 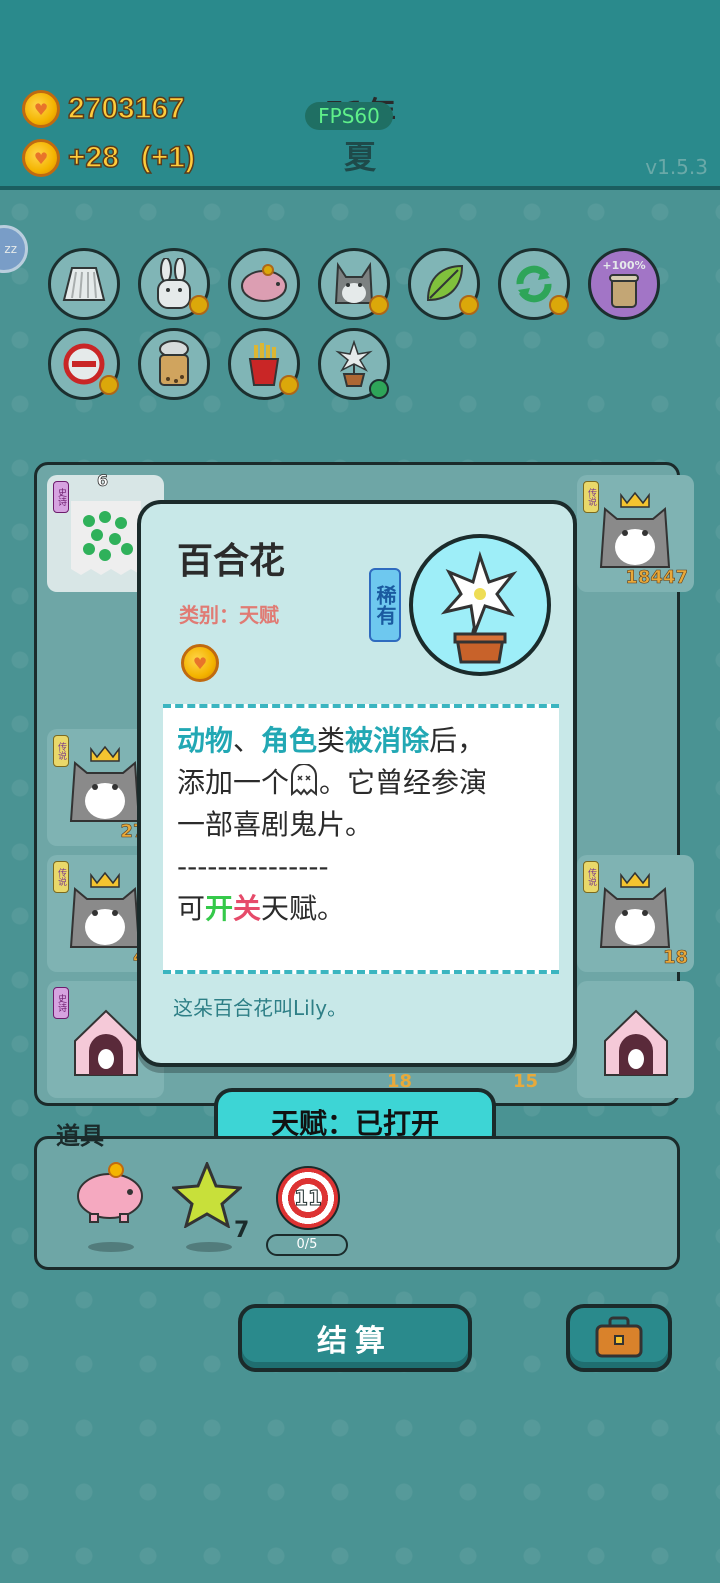 What do you see at coordinates (93, 157) in the screenshot?
I see `income-value: +28` at bounding box center [93, 157].